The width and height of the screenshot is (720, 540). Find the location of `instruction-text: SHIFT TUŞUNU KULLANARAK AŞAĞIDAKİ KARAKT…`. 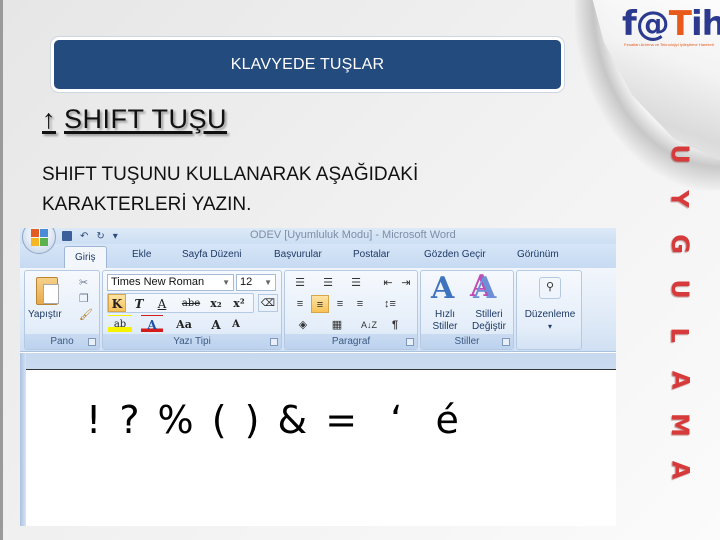

instruction-text: SHIFT TUŞUNU KULLANARAK AŞAĞIDAKİ KARAKT… is located at coordinates (322, 190).